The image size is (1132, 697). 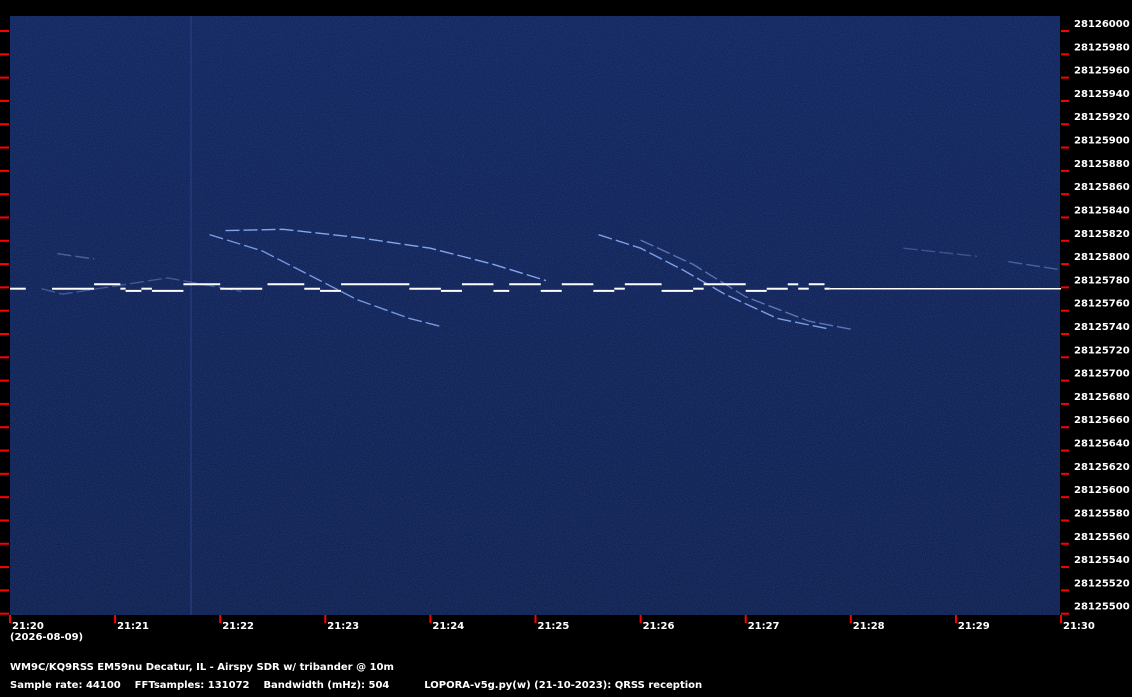 What do you see at coordinates (1102, 71) in the screenshot?
I see `freq-tick-label: 28125960` at bounding box center [1102, 71].